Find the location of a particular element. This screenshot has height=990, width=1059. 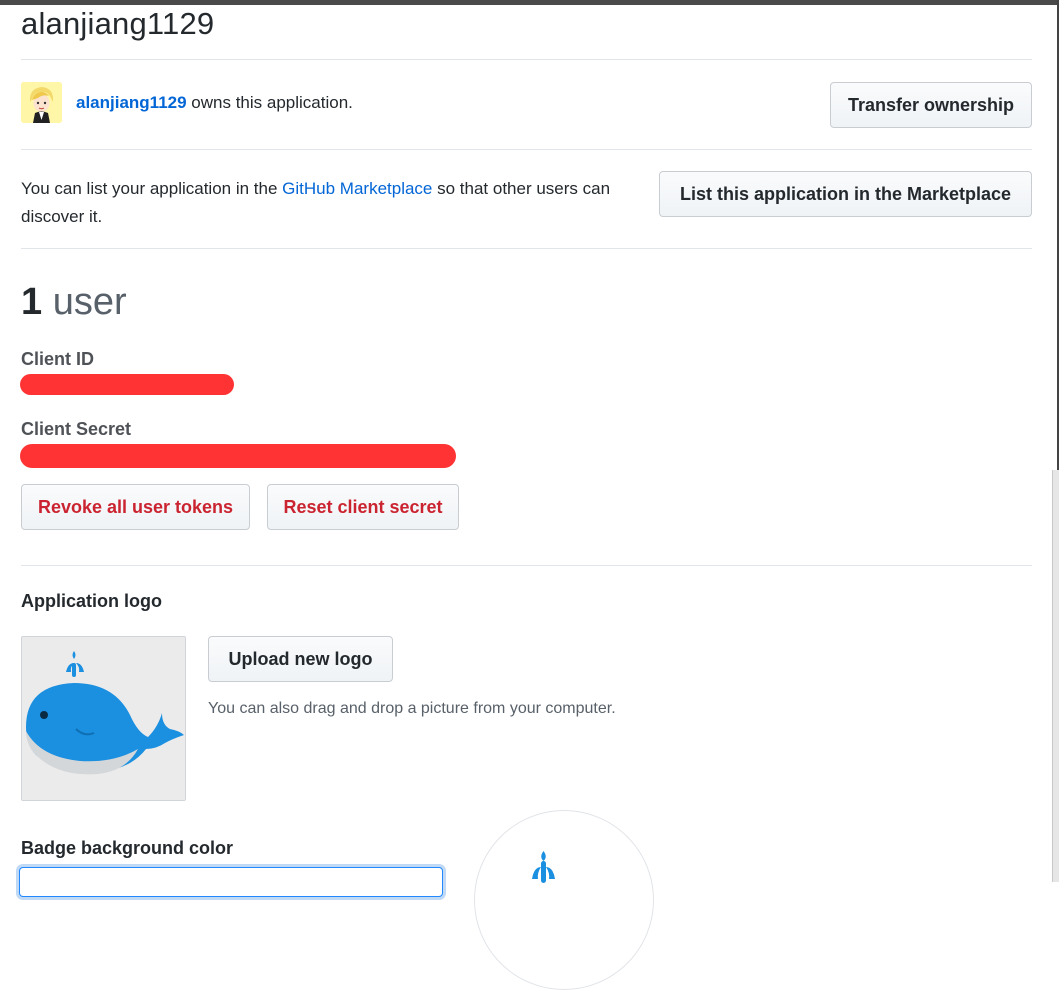

user-count: 1 user is located at coordinates (74, 302).